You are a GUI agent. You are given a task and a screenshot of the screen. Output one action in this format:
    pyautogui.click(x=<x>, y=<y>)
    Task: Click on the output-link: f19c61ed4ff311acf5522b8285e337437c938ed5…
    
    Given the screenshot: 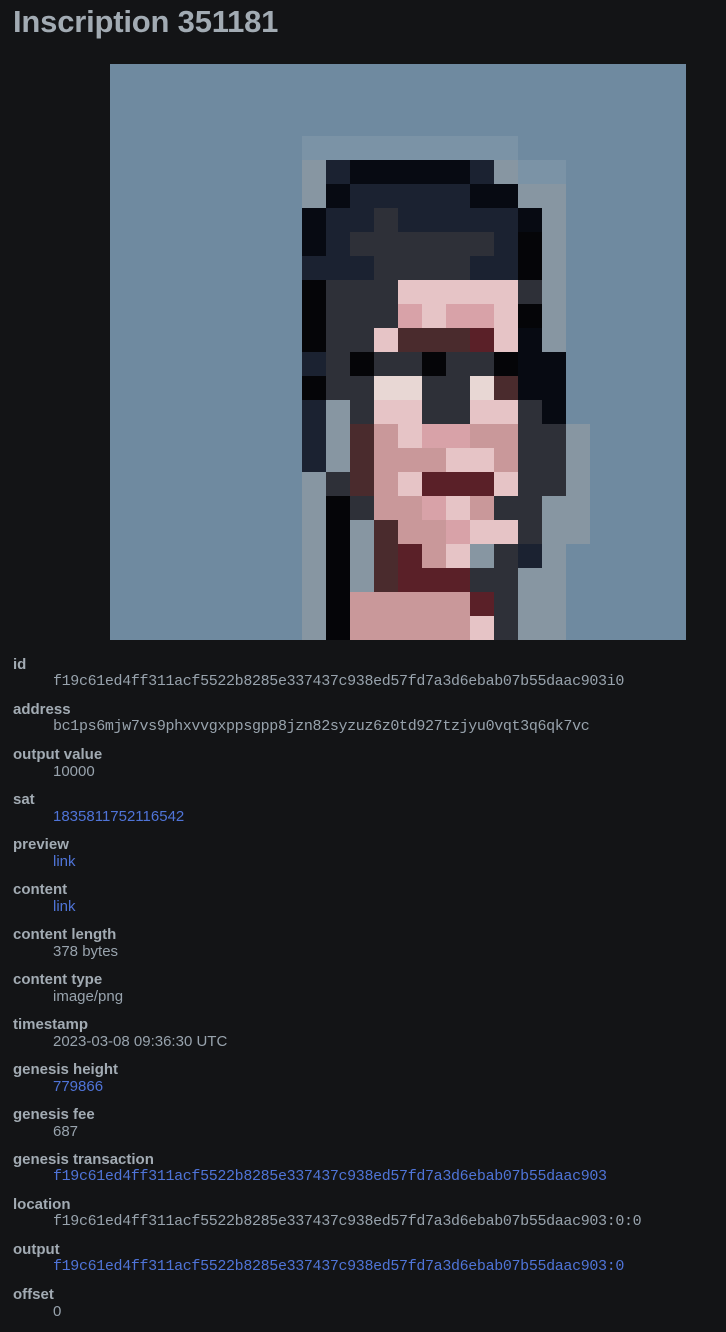 What is the action you would take?
    pyautogui.click(x=338, y=1266)
    